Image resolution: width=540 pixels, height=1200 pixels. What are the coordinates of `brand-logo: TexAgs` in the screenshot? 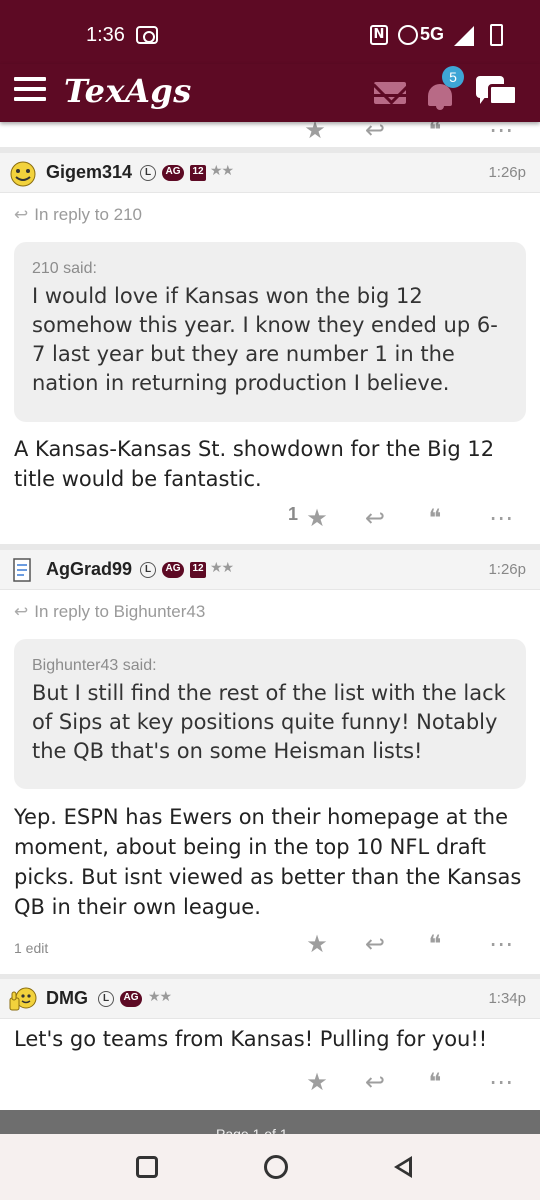 It's located at (128, 91).